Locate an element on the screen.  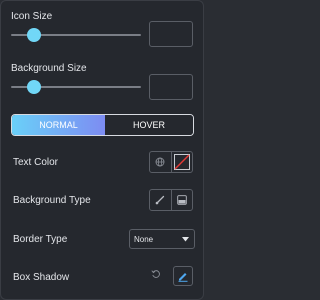
global-color-button is located at coordinates (160, 162).